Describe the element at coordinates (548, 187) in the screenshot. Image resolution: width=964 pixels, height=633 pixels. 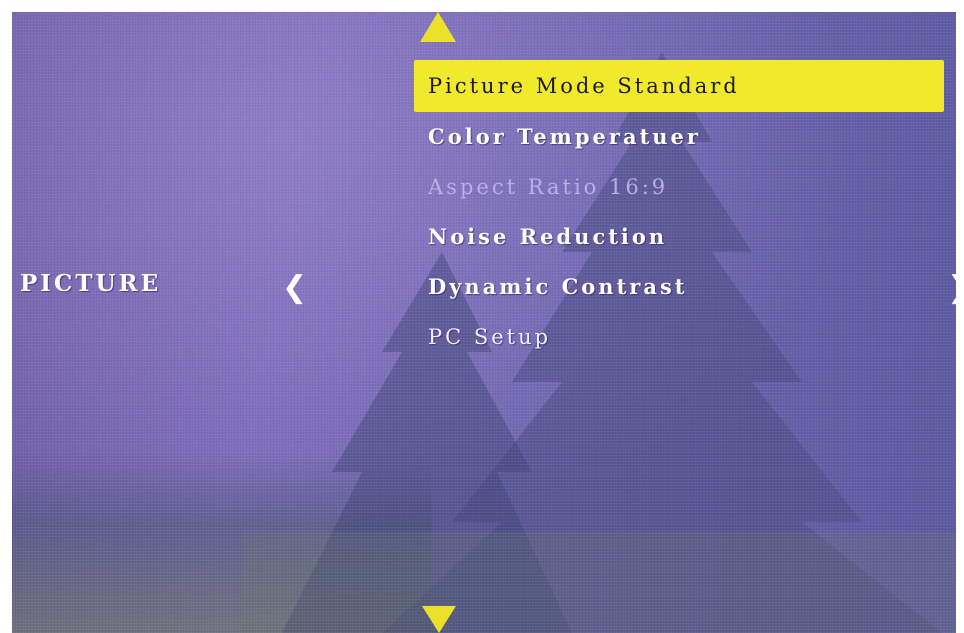
I see `menu-item-aspect-ratio: Aspect Ratio 16:9` at that location.